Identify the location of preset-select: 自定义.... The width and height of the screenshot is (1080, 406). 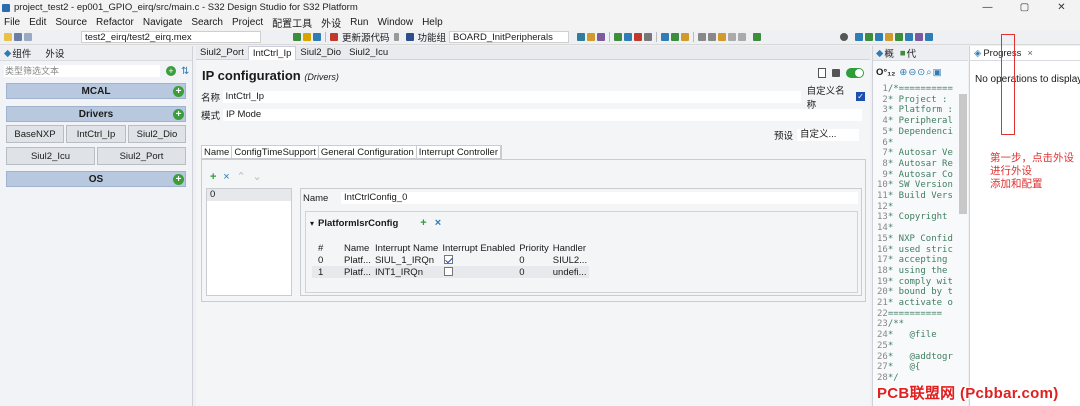
(828, 134).